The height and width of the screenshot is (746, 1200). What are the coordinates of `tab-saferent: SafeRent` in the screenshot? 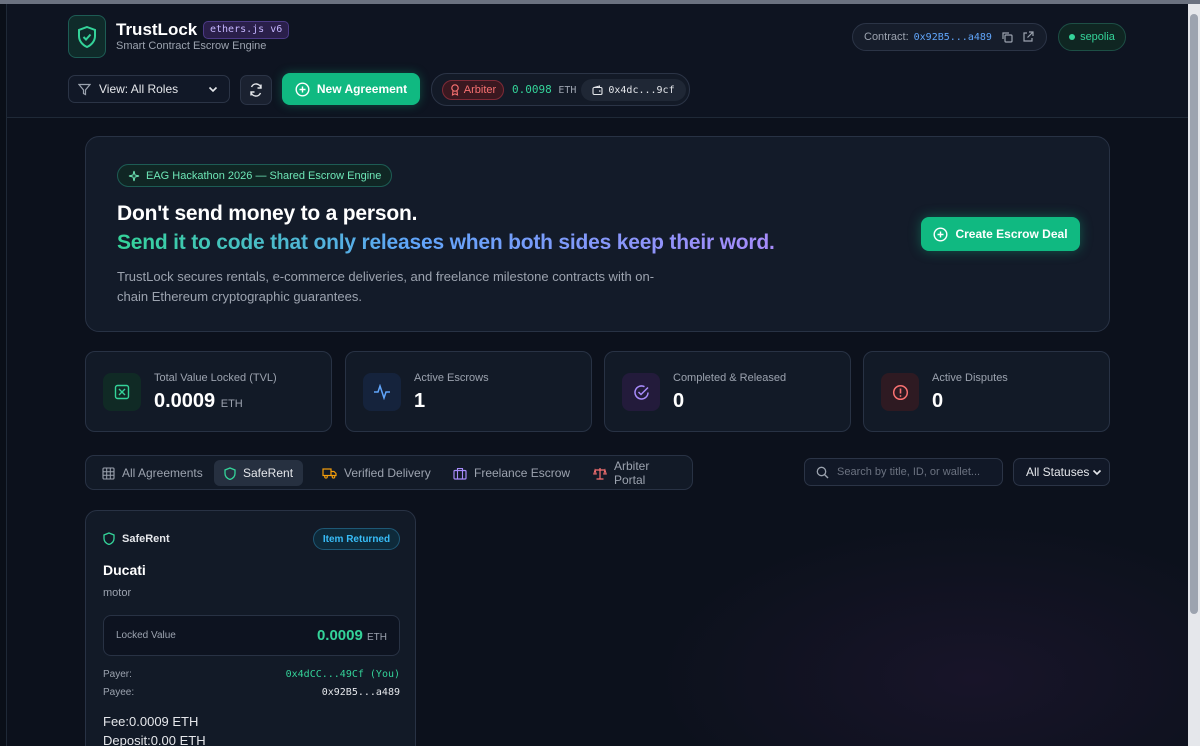 It's located at (259, 473).